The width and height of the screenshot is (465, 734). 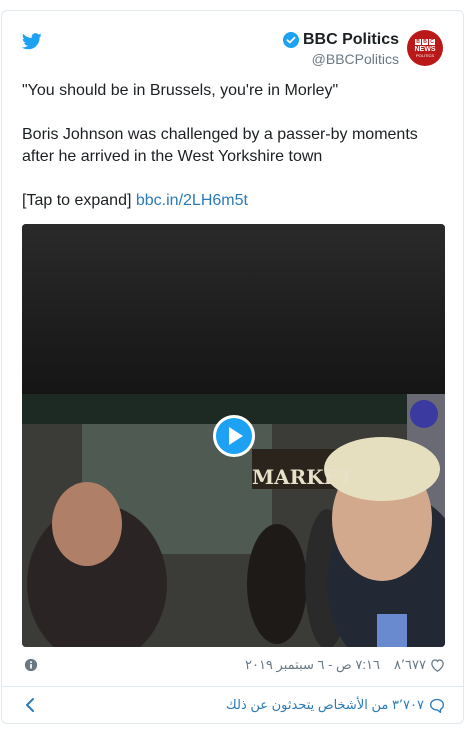 I want to click on avatar-news-text: NEWS, so click(x=425, y=49).